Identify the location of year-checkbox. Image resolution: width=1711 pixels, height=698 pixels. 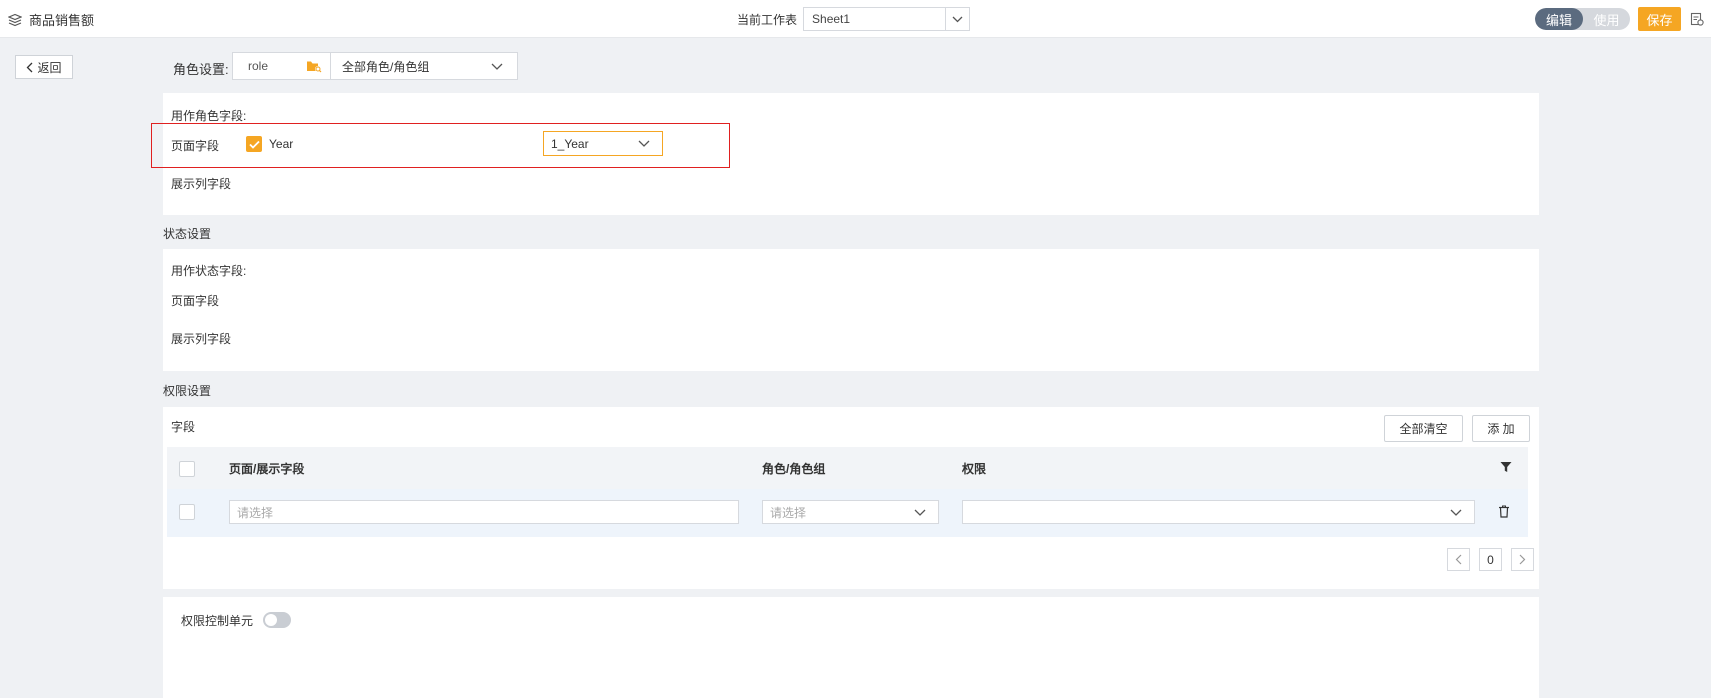
(254, 144).